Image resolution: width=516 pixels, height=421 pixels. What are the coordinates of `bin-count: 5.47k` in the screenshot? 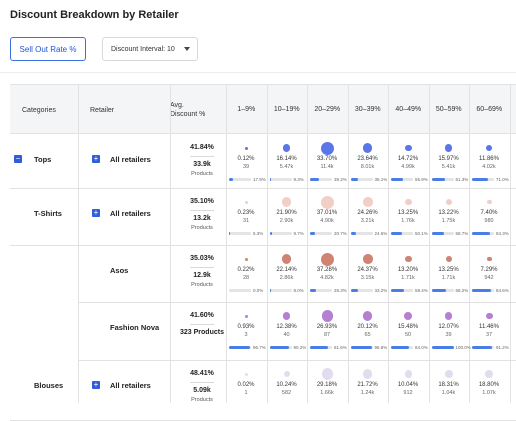 It's located at (286, 167).